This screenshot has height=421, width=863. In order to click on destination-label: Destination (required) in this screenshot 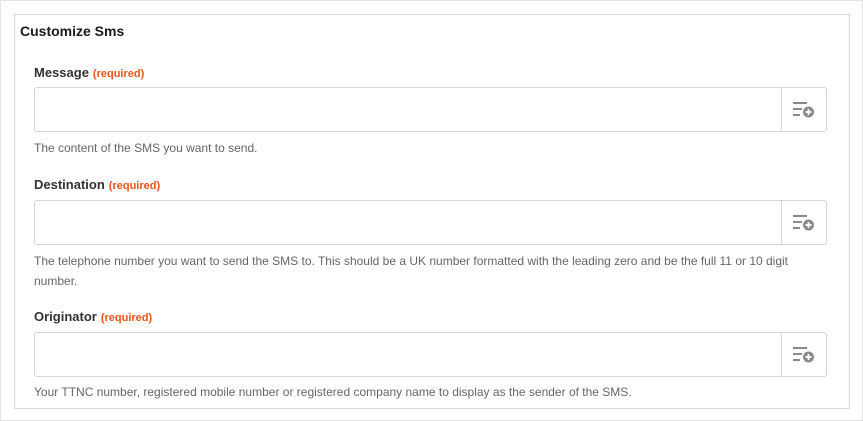, I will do `click(97, 185)`.